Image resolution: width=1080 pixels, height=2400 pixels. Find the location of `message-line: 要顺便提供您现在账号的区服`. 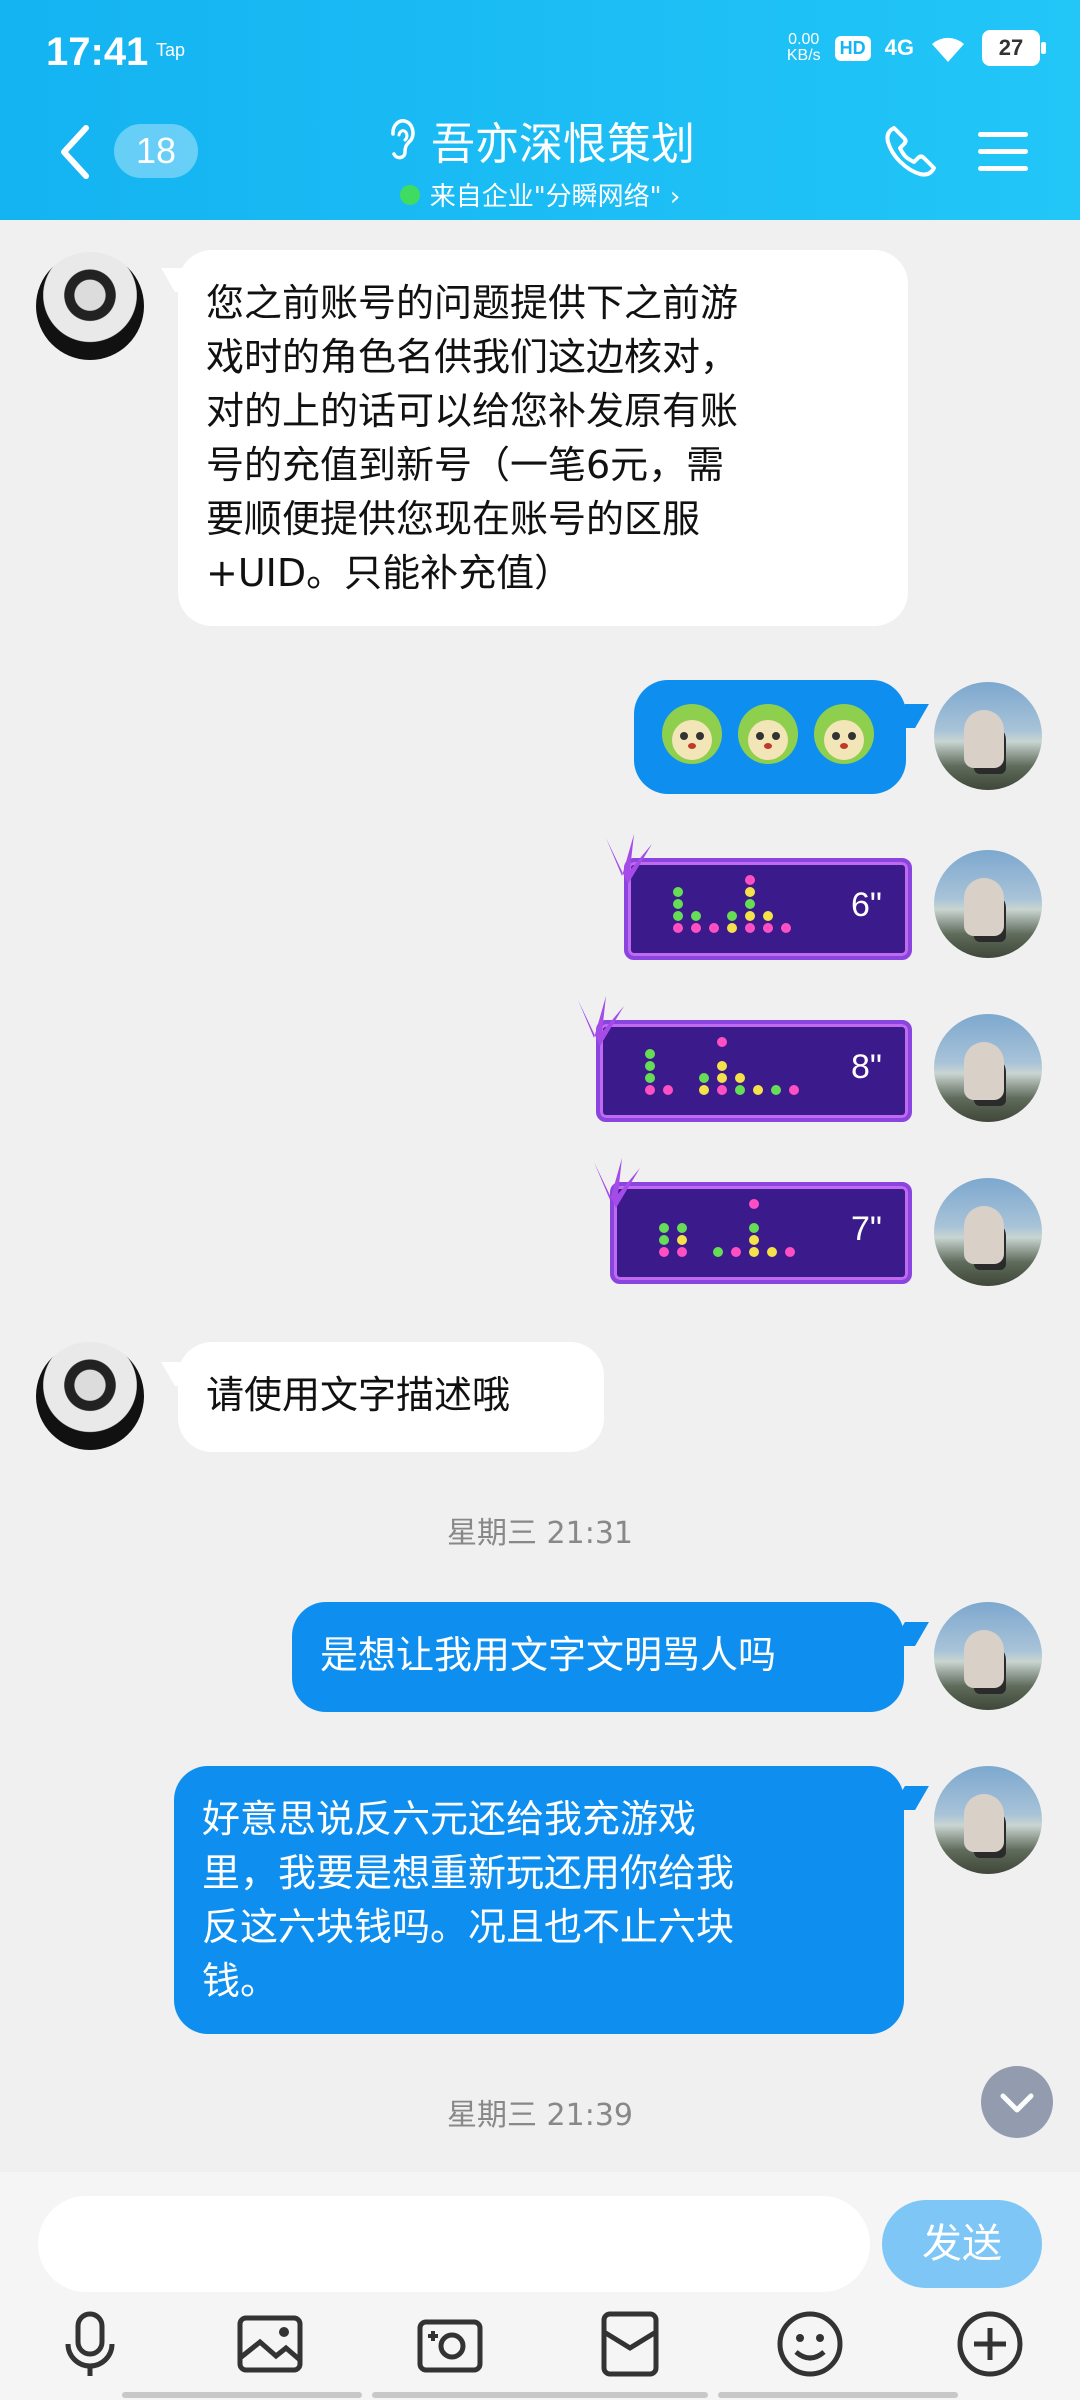

message-line: 要顺便提供您现在账号的区服 is located at coordinates (453, 519).